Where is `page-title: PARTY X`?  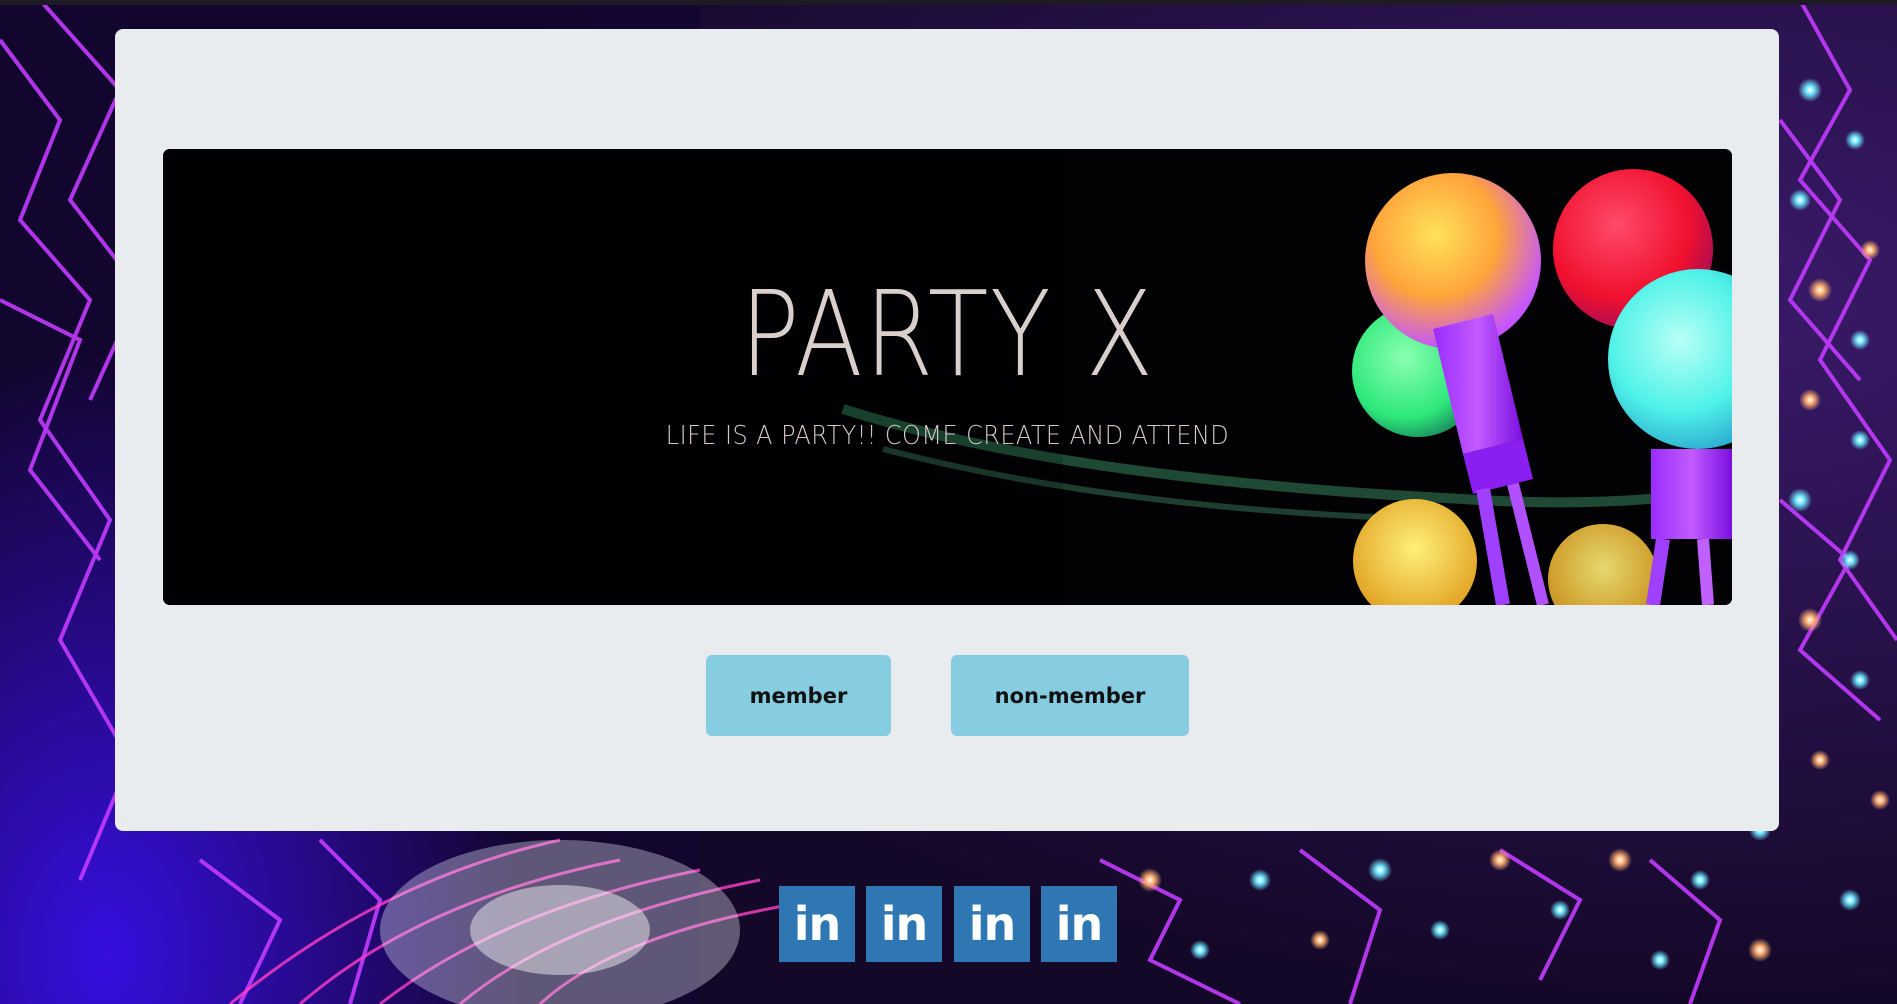 page-title: PARTY X is located at coordinates (947, 334).